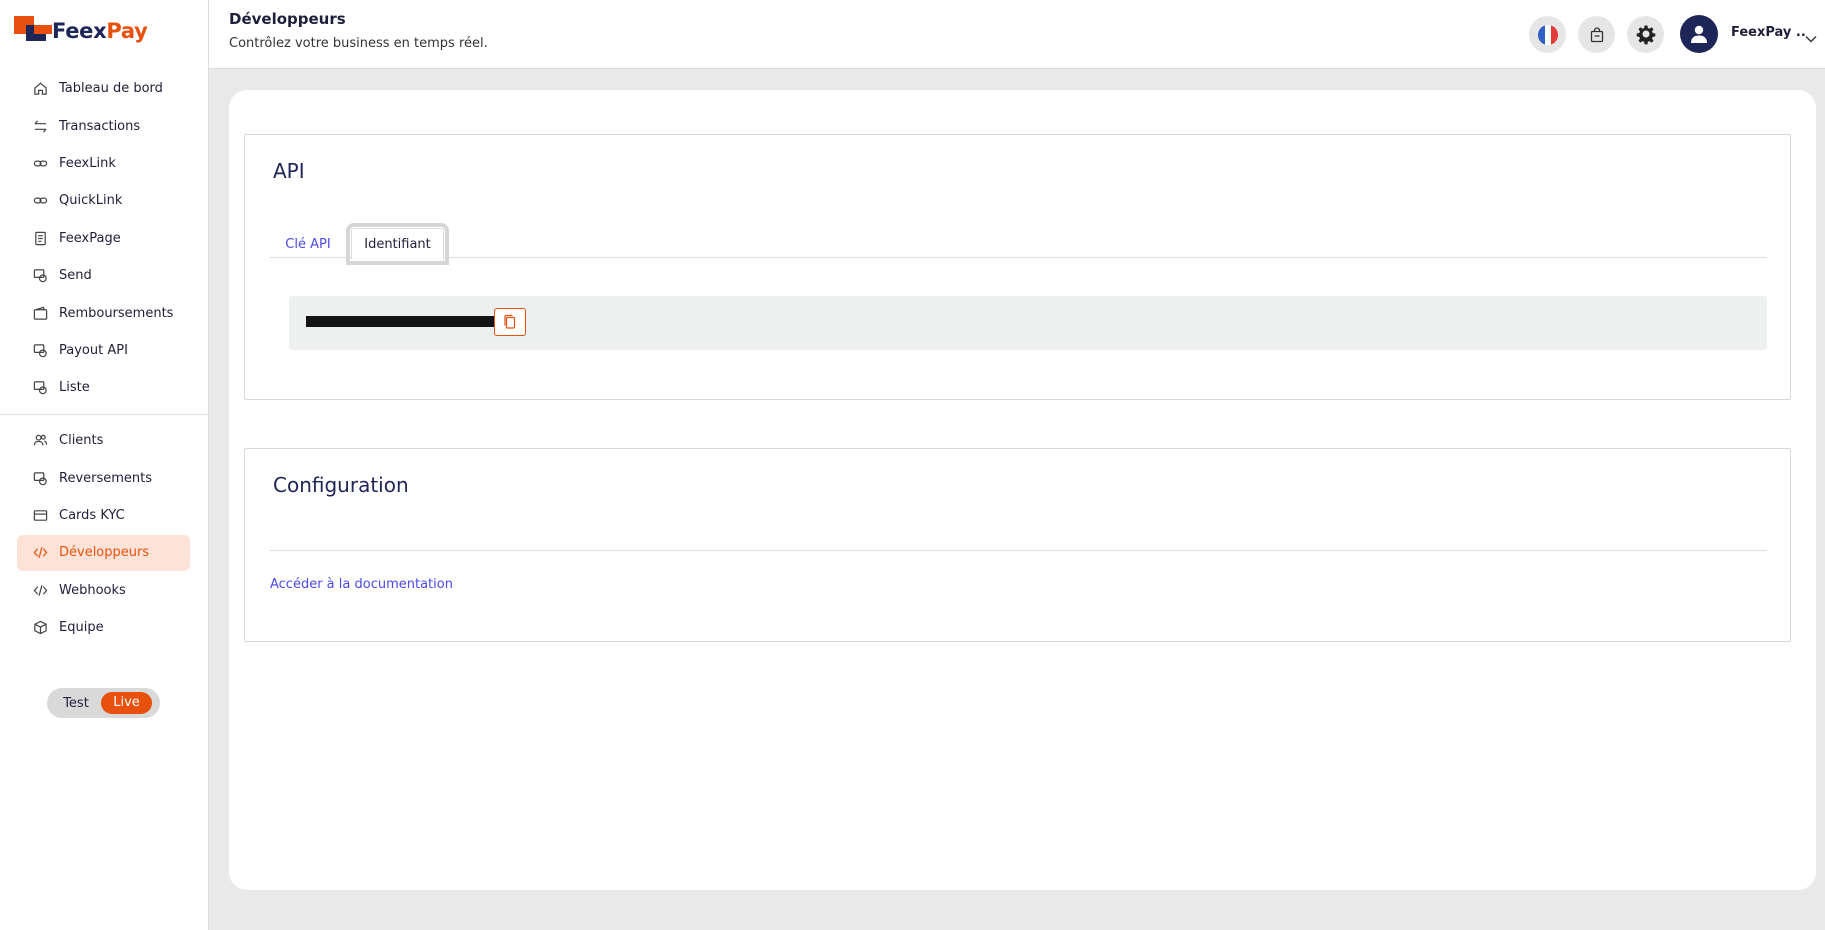 The width and height of the screenshot is (1825, 930). I want to click on sidebar-item-label: Cards KYC, so click(92, 515).